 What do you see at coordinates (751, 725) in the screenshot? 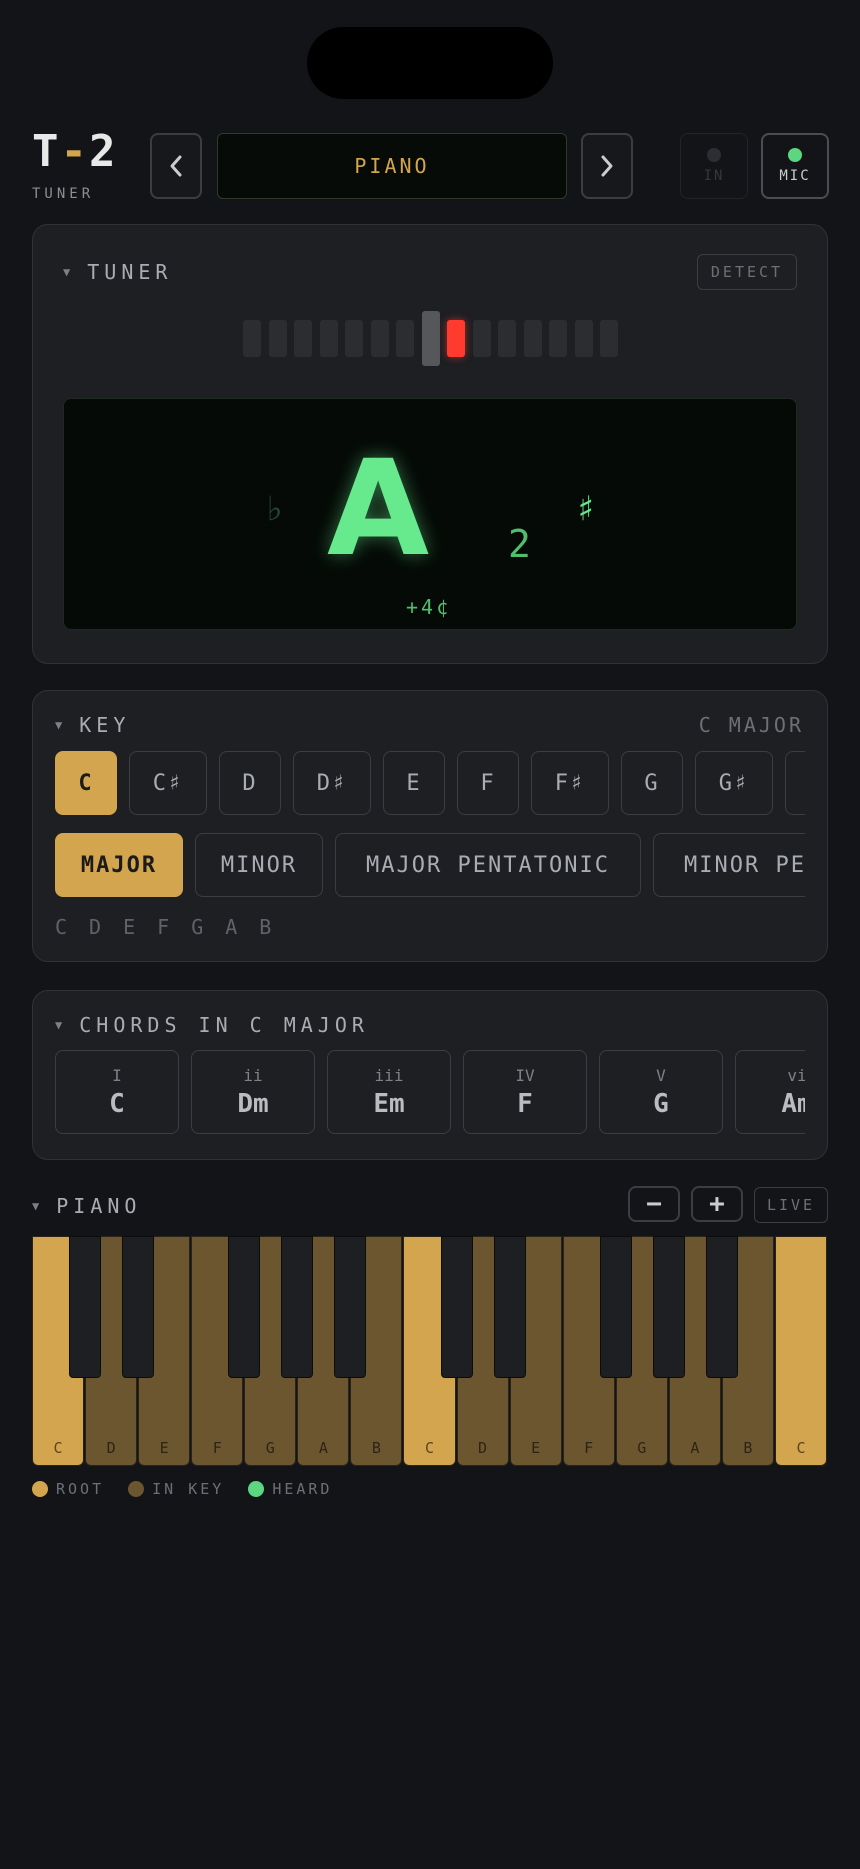
I see `selected-key: C MAJOR` at bounding box center [751, 725].